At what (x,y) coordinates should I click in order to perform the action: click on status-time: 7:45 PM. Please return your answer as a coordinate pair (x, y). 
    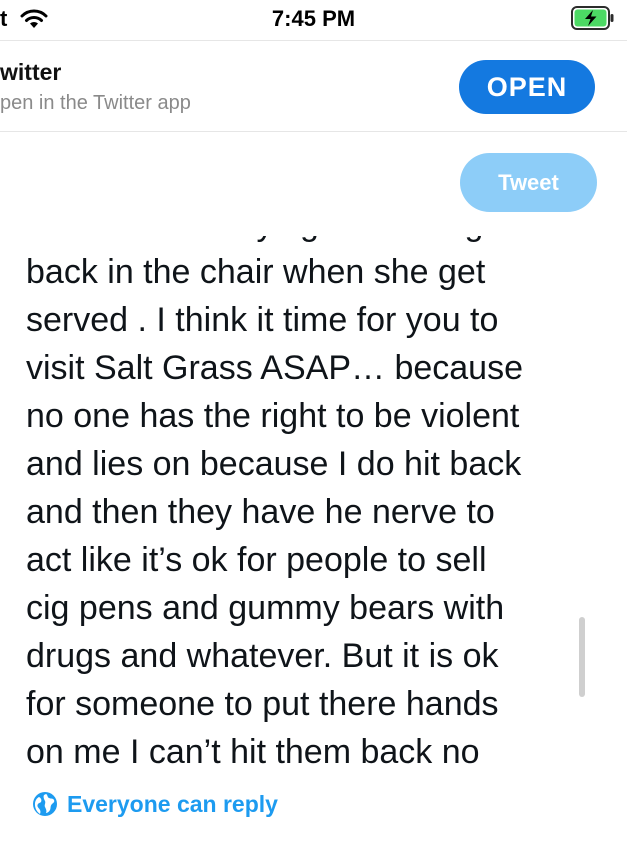
    Looking at the image, I should click on (313, 18).